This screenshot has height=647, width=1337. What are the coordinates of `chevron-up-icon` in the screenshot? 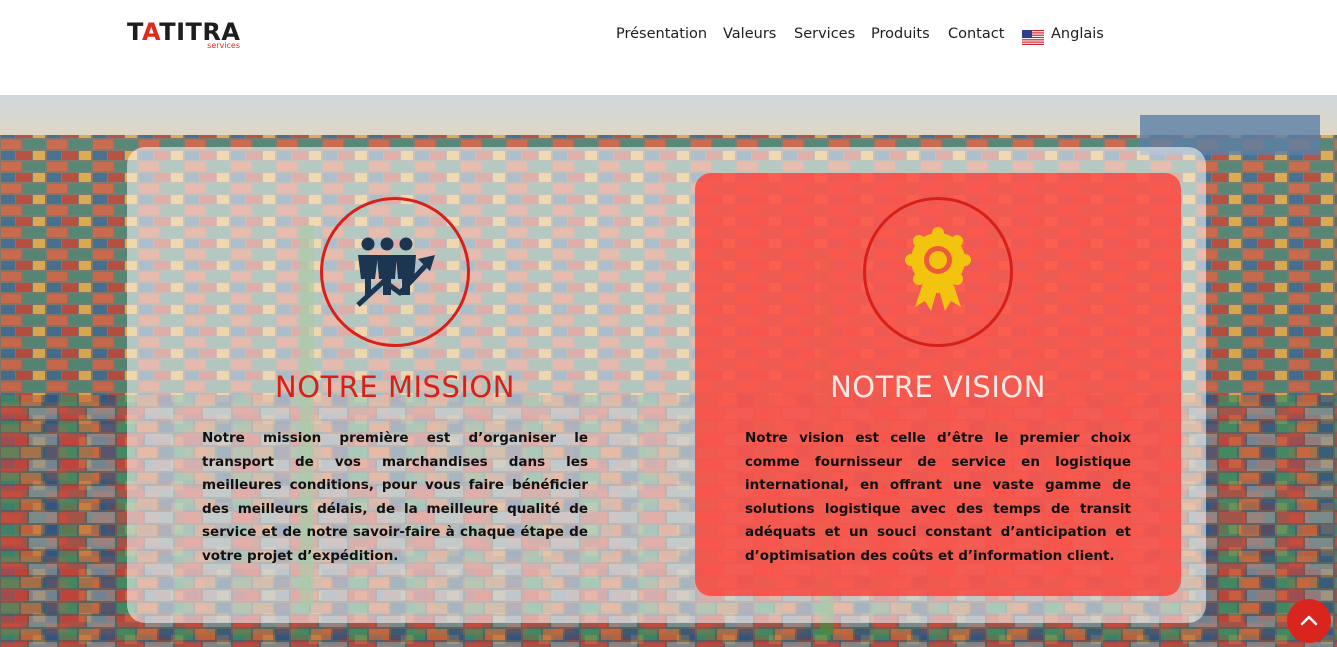 It's located at (1309, 620).